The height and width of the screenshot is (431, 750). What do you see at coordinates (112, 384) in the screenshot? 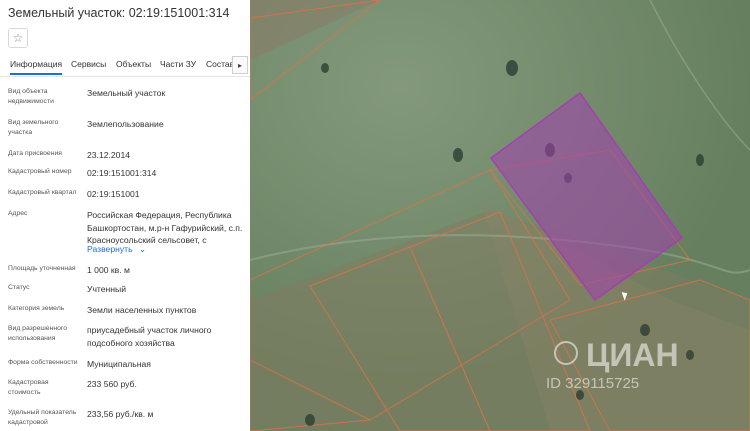
I see `field-value: 233 560 руб.` at bounding box center [112, 384].